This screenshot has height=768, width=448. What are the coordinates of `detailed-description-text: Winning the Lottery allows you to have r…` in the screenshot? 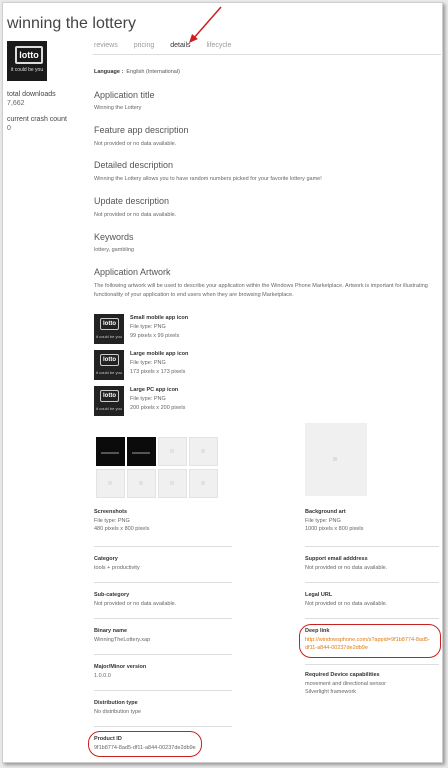 It's located at (208, 179).